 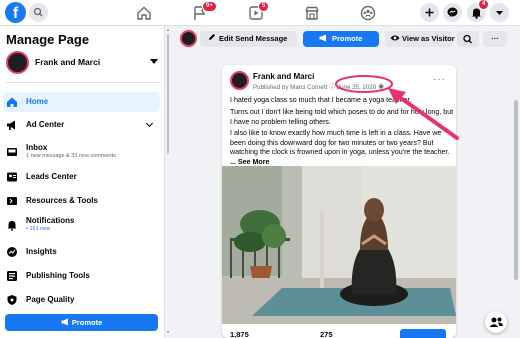 What do you see at coordinates (395, 38) in the screenshot?
I see `eye-icon` at bounding box center [395, 38].